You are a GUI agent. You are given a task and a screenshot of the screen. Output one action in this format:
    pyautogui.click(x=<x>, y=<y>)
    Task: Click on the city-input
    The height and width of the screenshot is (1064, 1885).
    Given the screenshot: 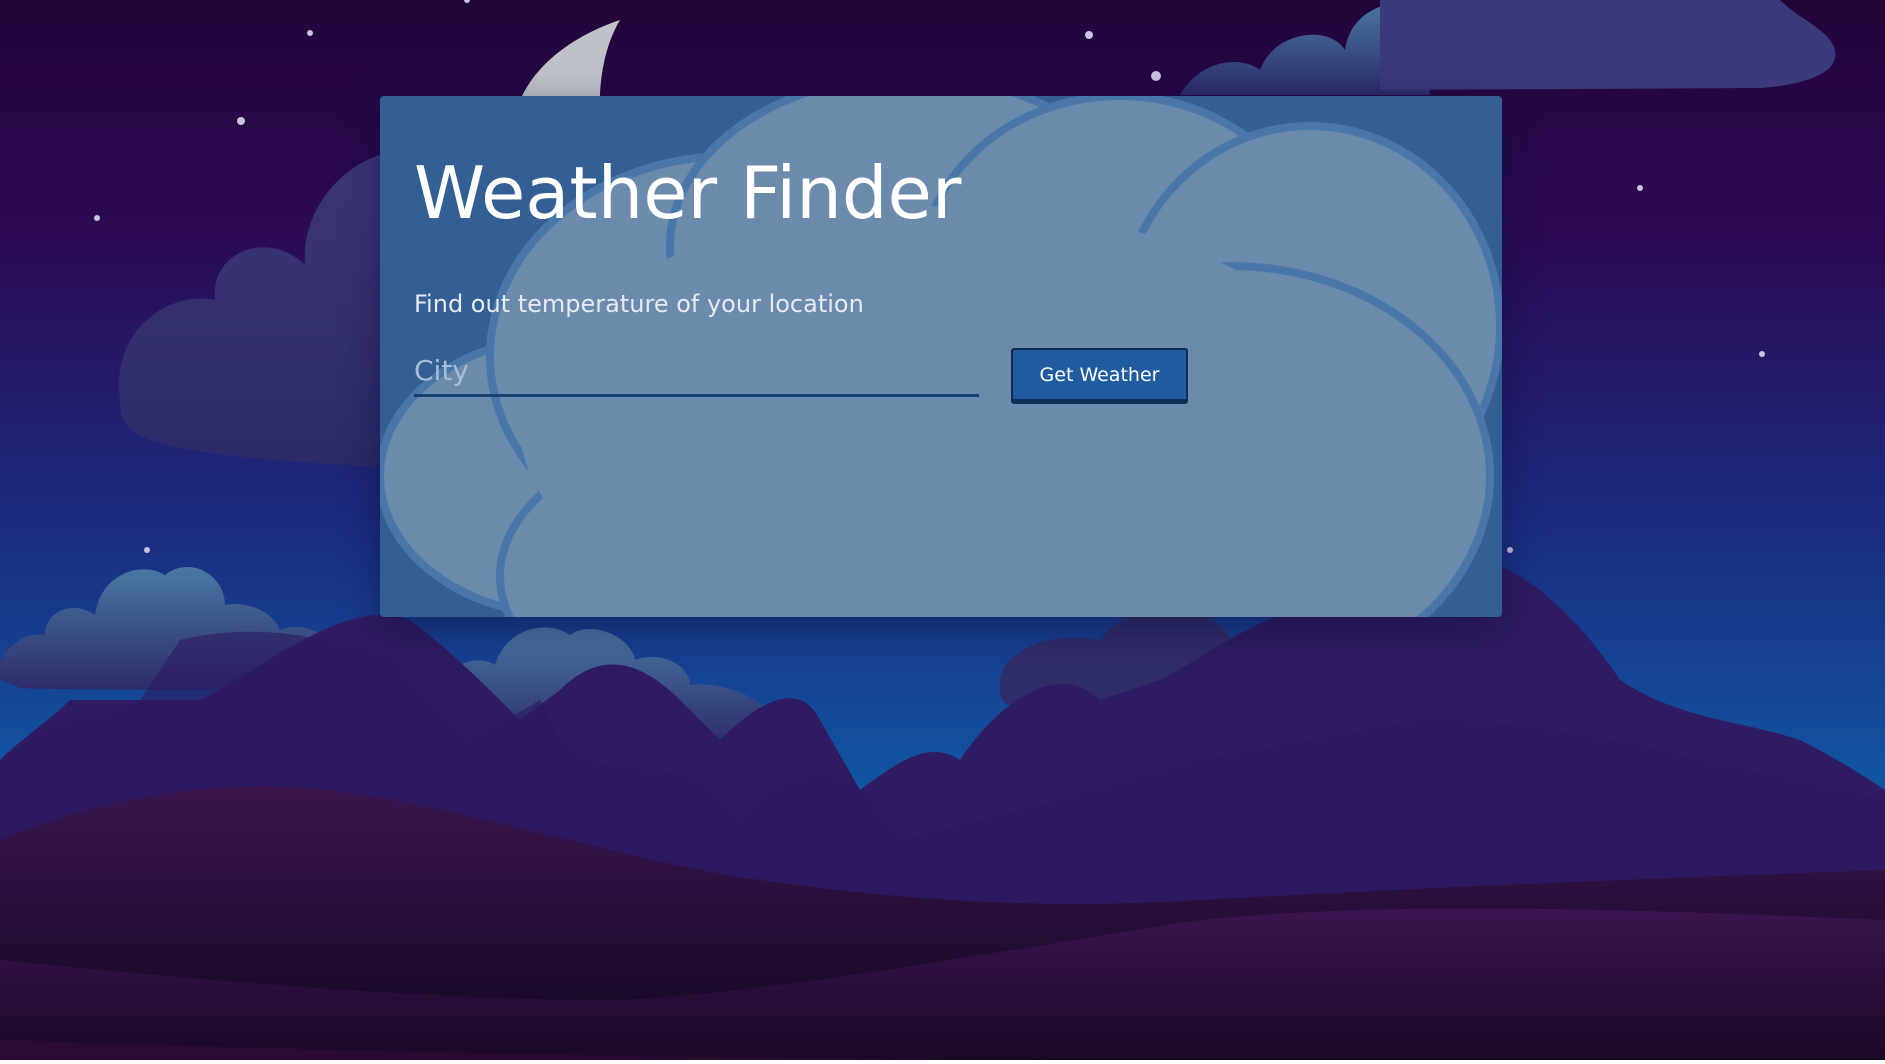 What is the action you would take?
    pyautogui.click(x=696, y=371)
    